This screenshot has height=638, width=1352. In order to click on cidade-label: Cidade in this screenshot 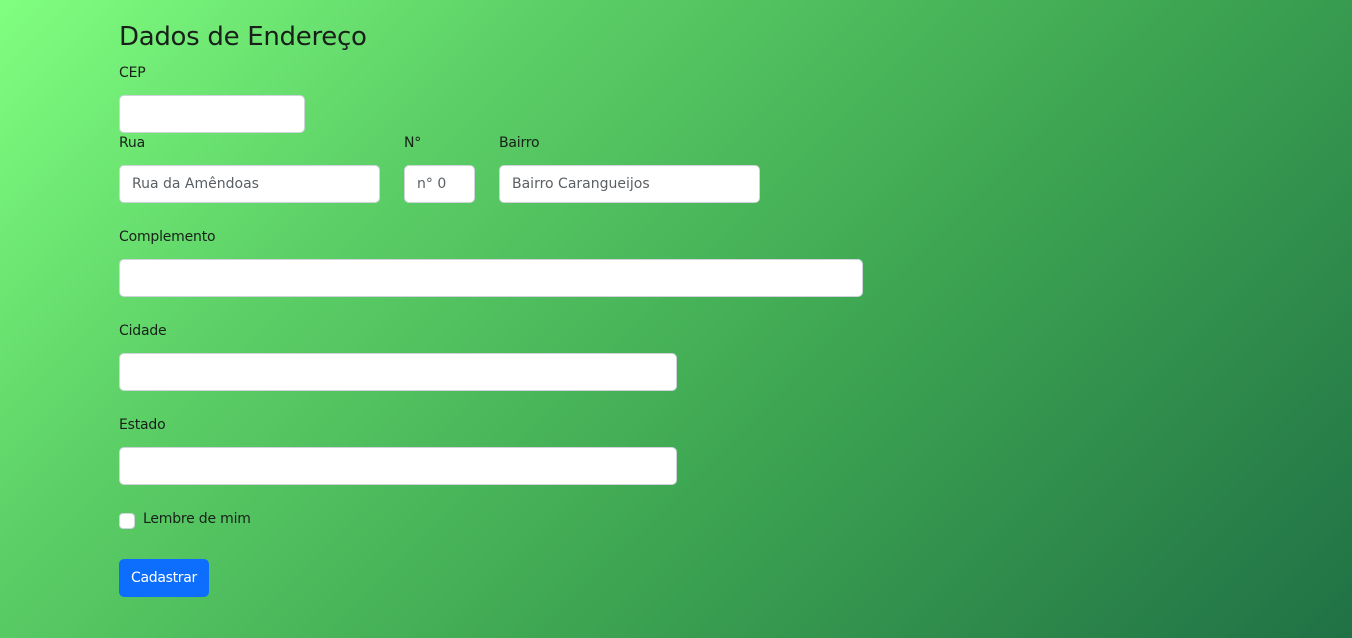, I will do `click(143, 331)`.